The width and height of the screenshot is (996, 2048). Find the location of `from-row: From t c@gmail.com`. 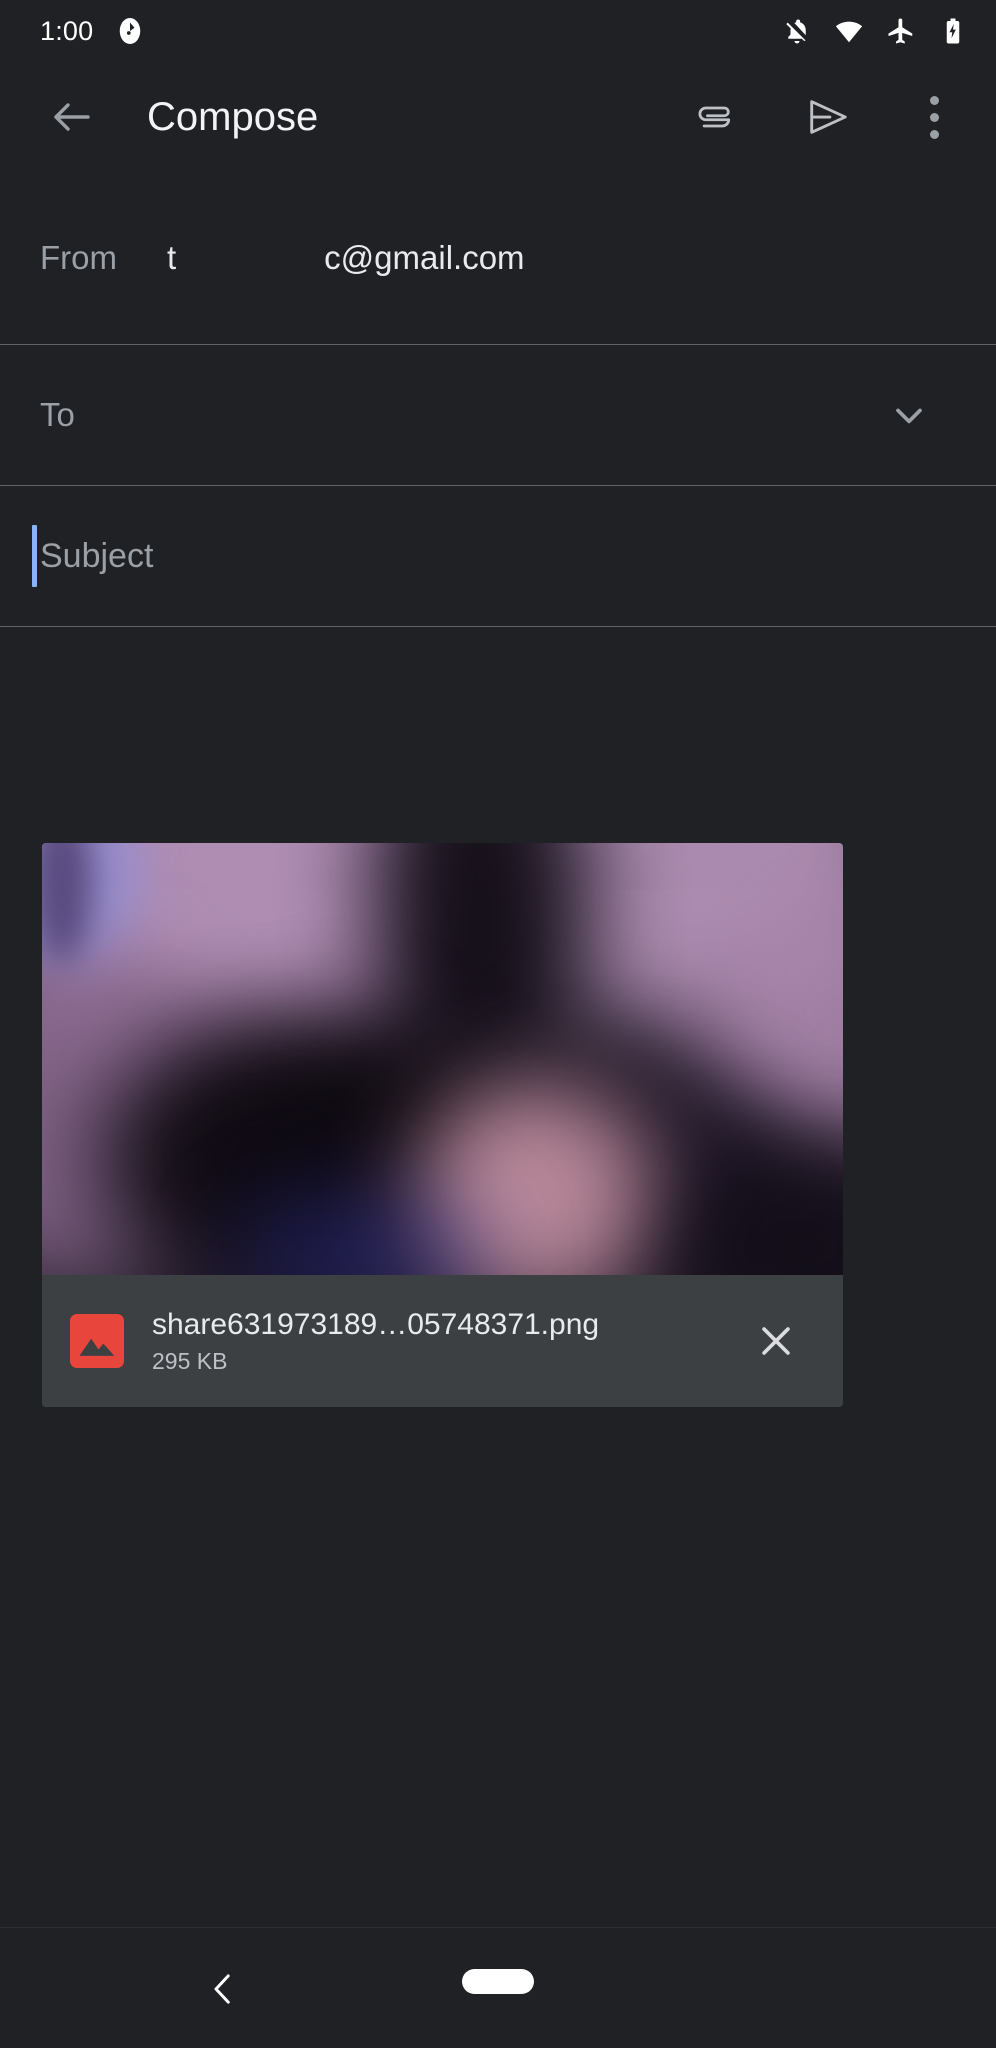

from-row: From t c@gmail.com is located at coordinates (498, 258).